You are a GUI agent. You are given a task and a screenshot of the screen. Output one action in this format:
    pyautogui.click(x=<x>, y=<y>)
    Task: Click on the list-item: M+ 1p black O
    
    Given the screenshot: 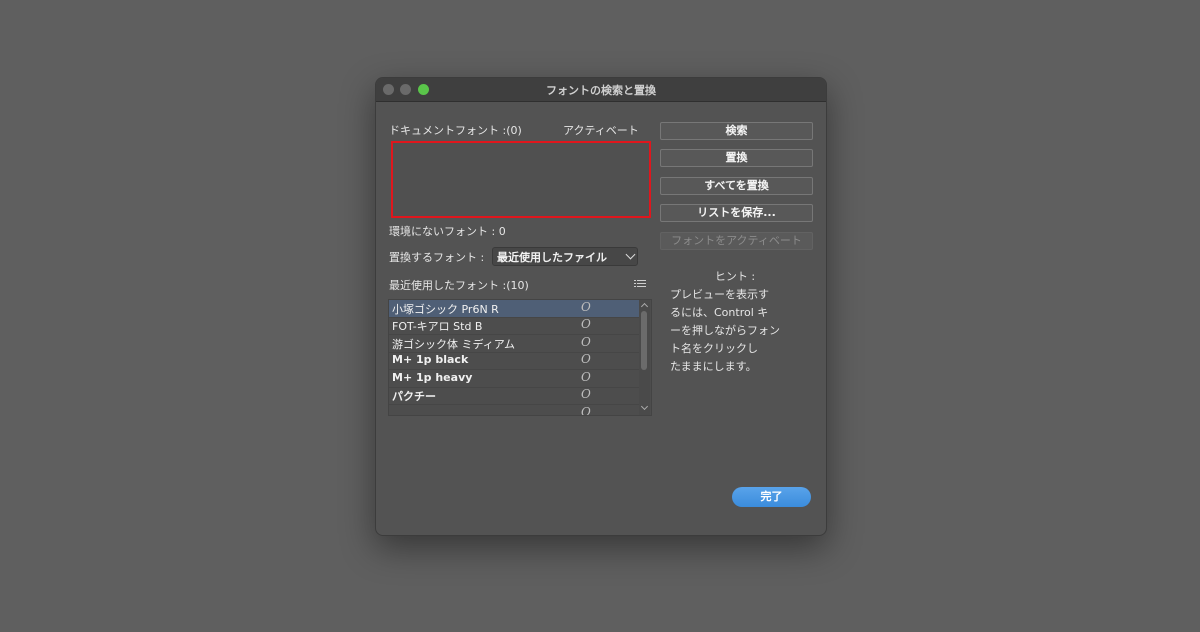 What is the action you would take?
    pyautogui.click(x=514, y=361)
    